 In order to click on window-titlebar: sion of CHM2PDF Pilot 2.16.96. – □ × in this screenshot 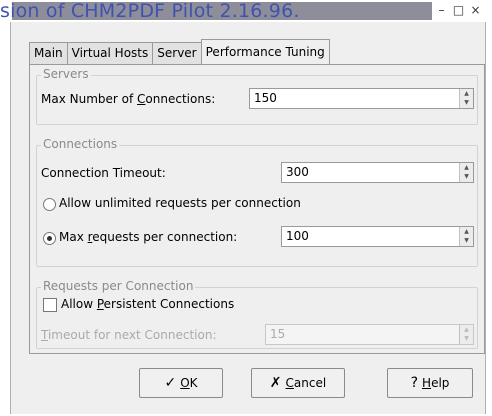, I will do `click(246, 11)`.